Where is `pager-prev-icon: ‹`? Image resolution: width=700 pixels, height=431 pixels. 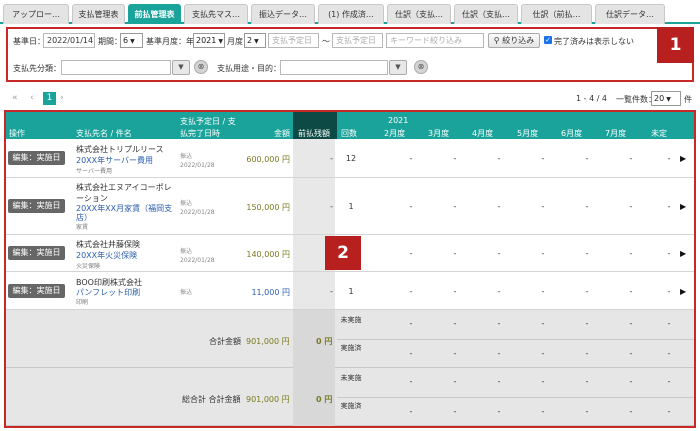 pager-prev-icon: ‹ is located at coordinates (32, 98).